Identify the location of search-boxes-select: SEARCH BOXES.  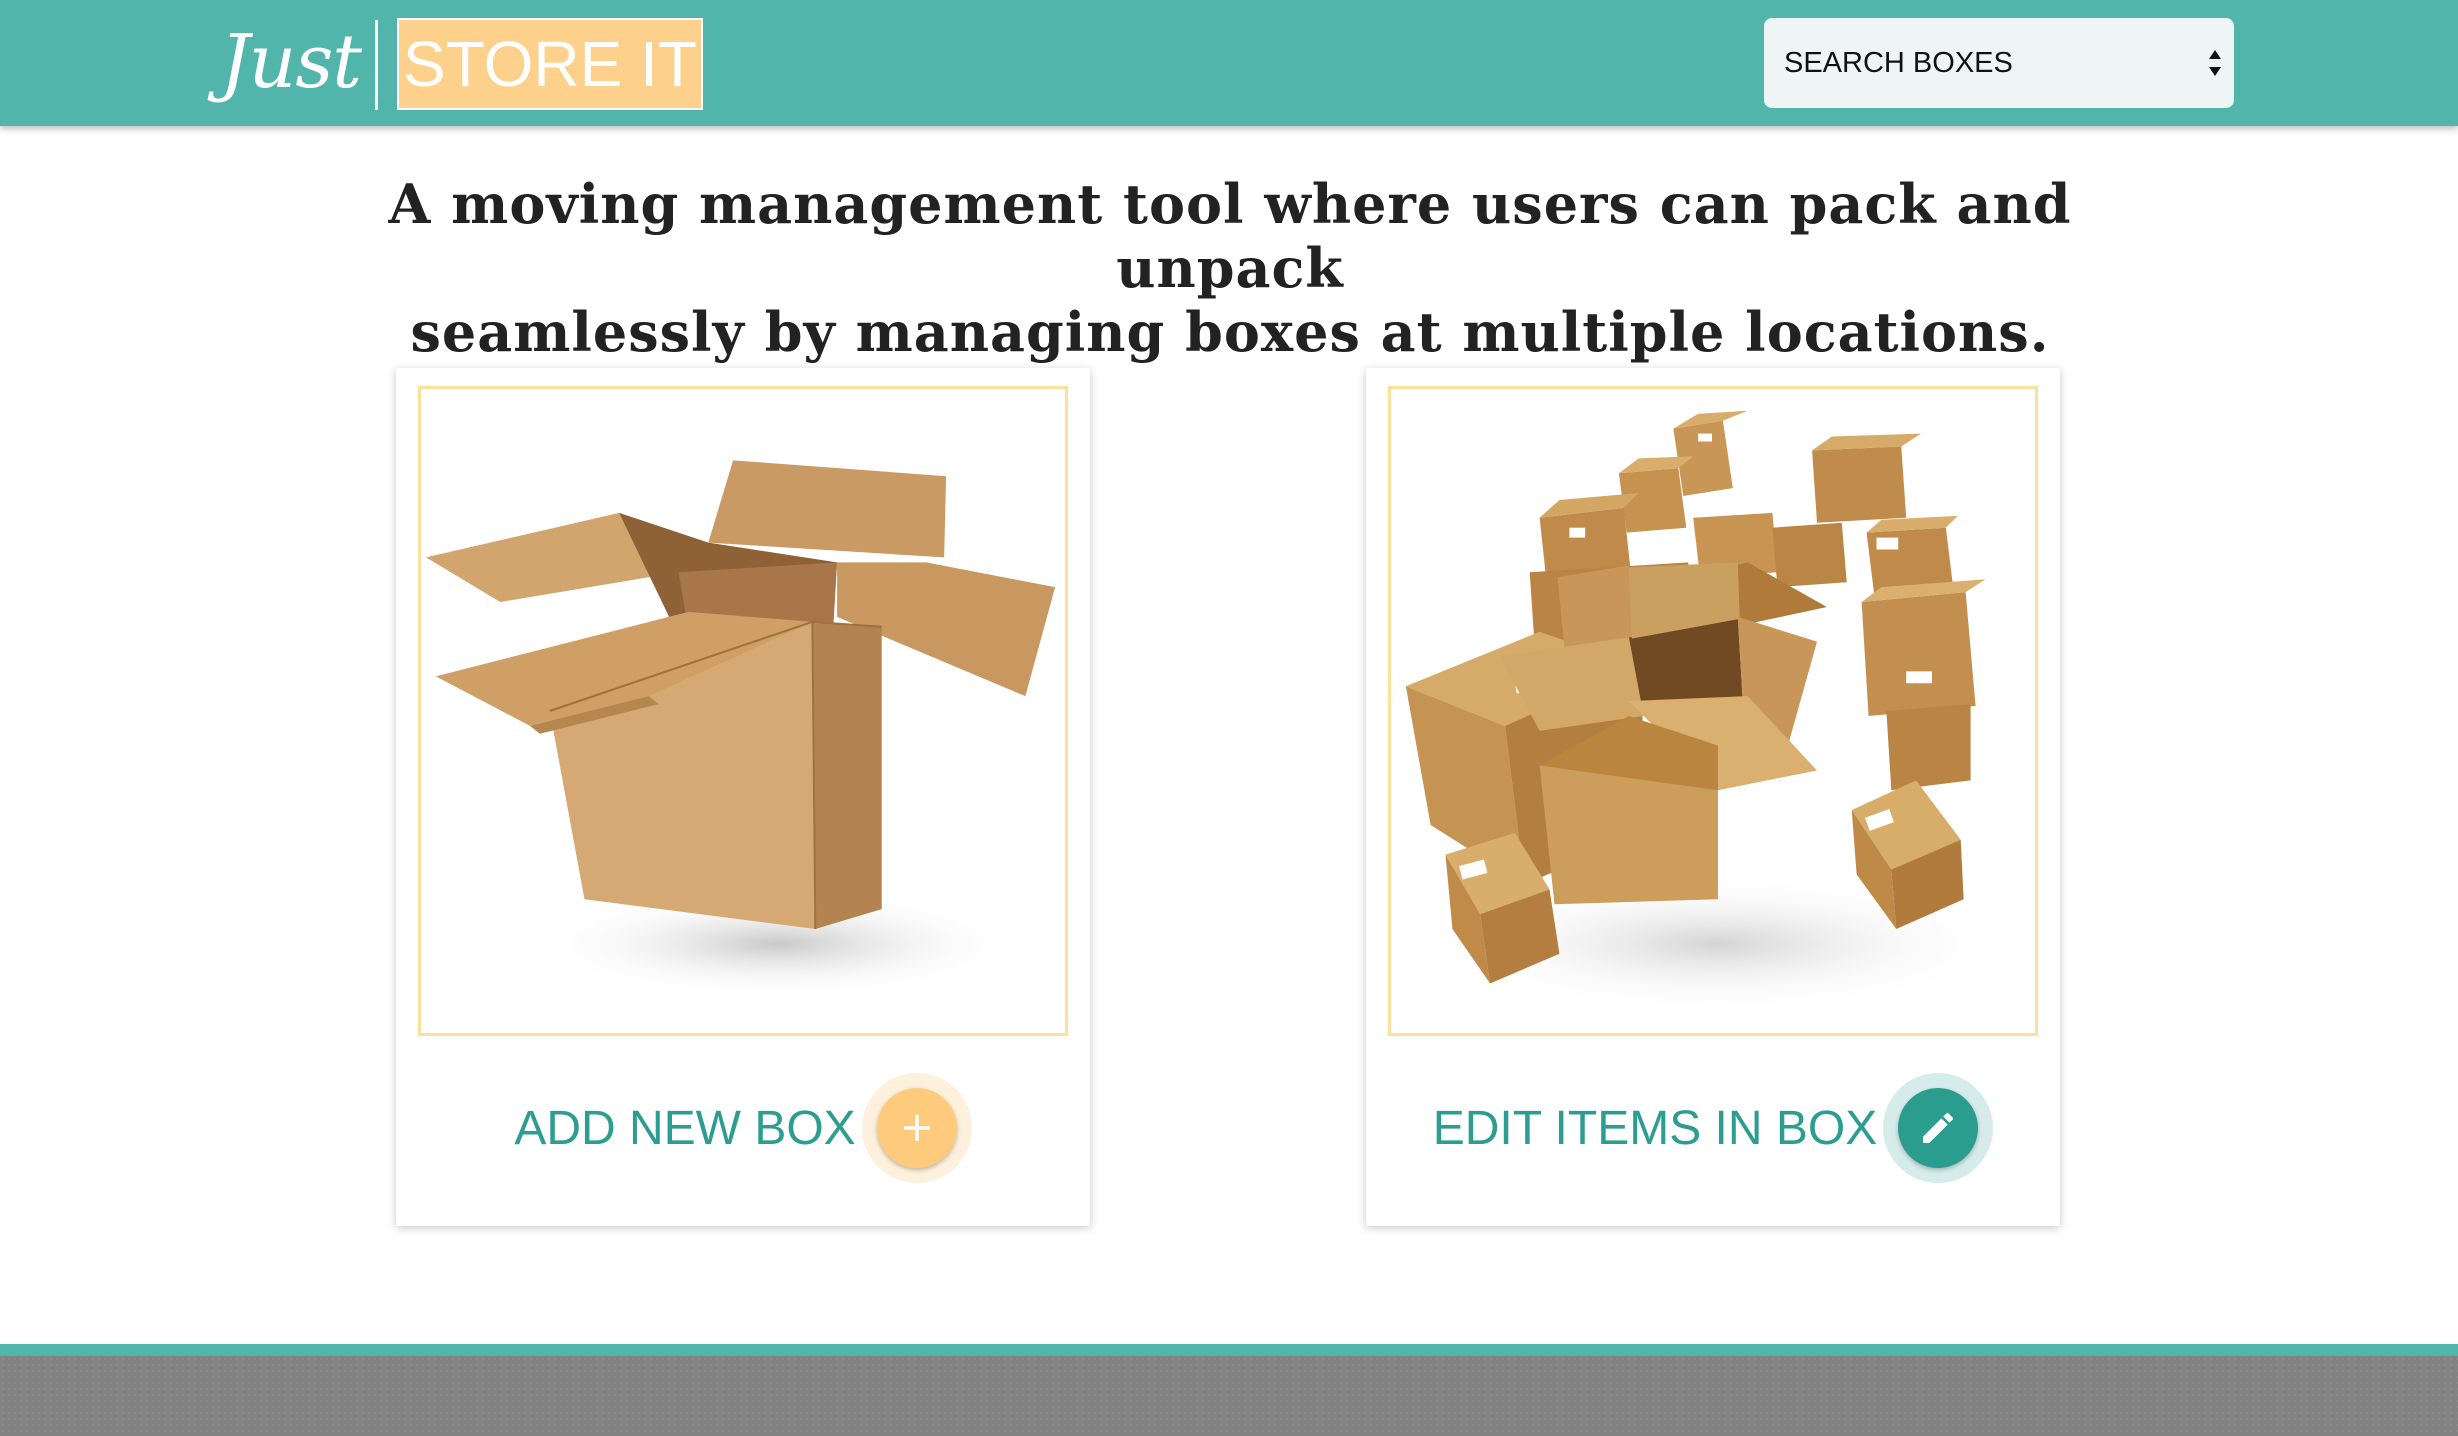
(1999, 63).